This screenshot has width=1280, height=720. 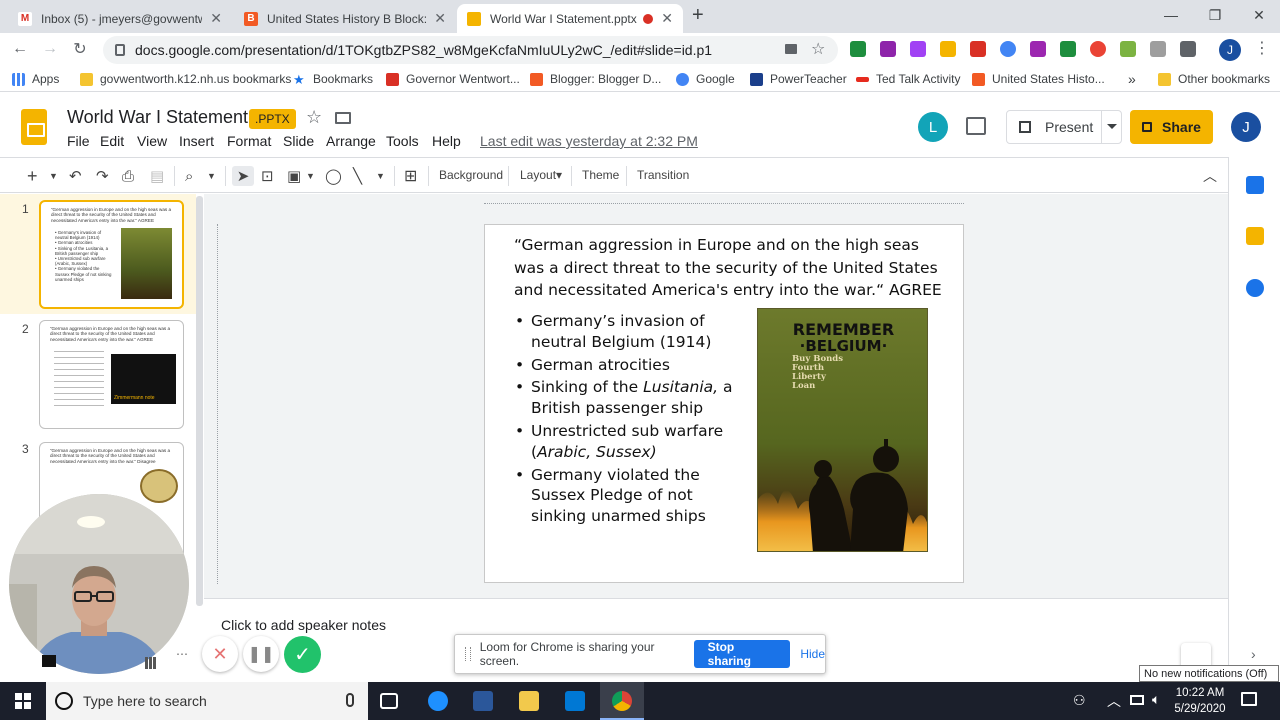 I want to click on hide-banner-button: Hide, so click(x=812, y=654).